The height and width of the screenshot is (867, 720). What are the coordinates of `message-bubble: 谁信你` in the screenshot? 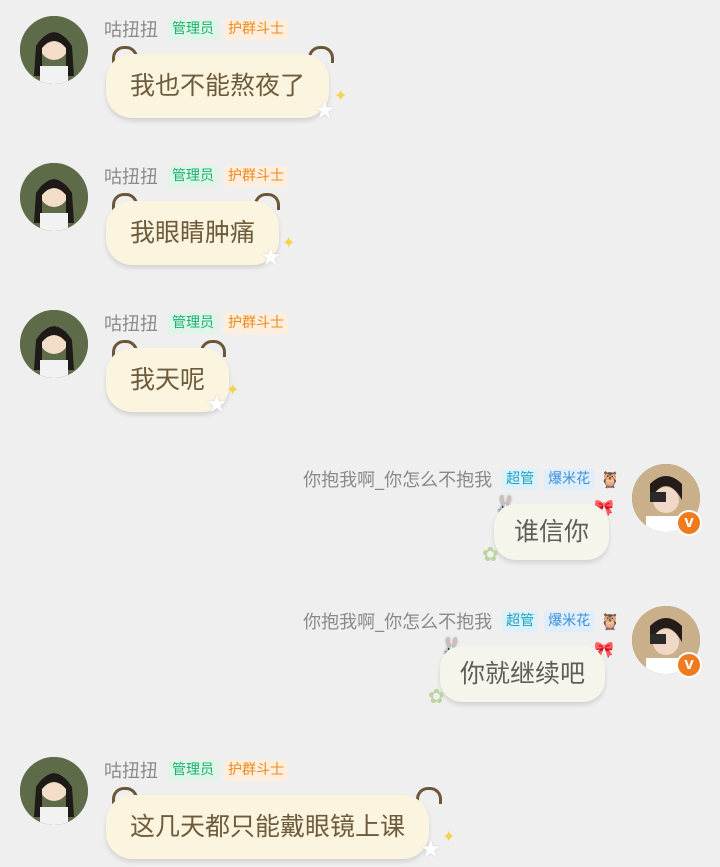 It's located at (552, 532).